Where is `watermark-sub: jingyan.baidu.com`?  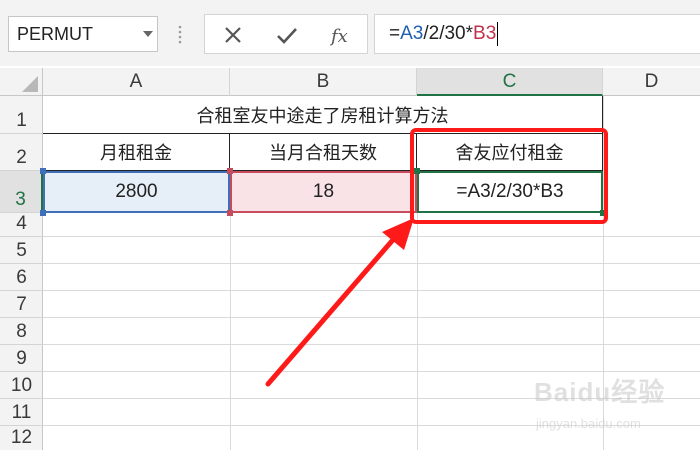 watermark-sub: jingyan.baidu.com is located at coordinates (588, 423).